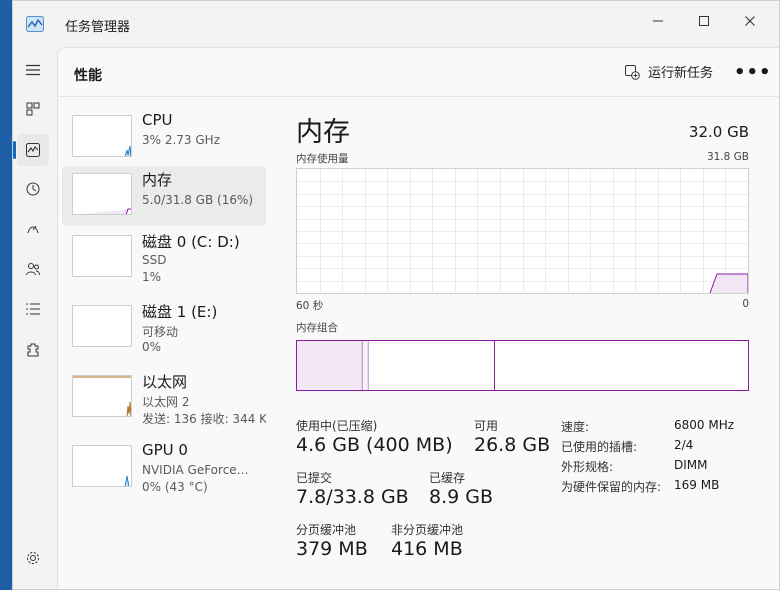  I want to click on committed-label: 已提交, so click(314, 478).